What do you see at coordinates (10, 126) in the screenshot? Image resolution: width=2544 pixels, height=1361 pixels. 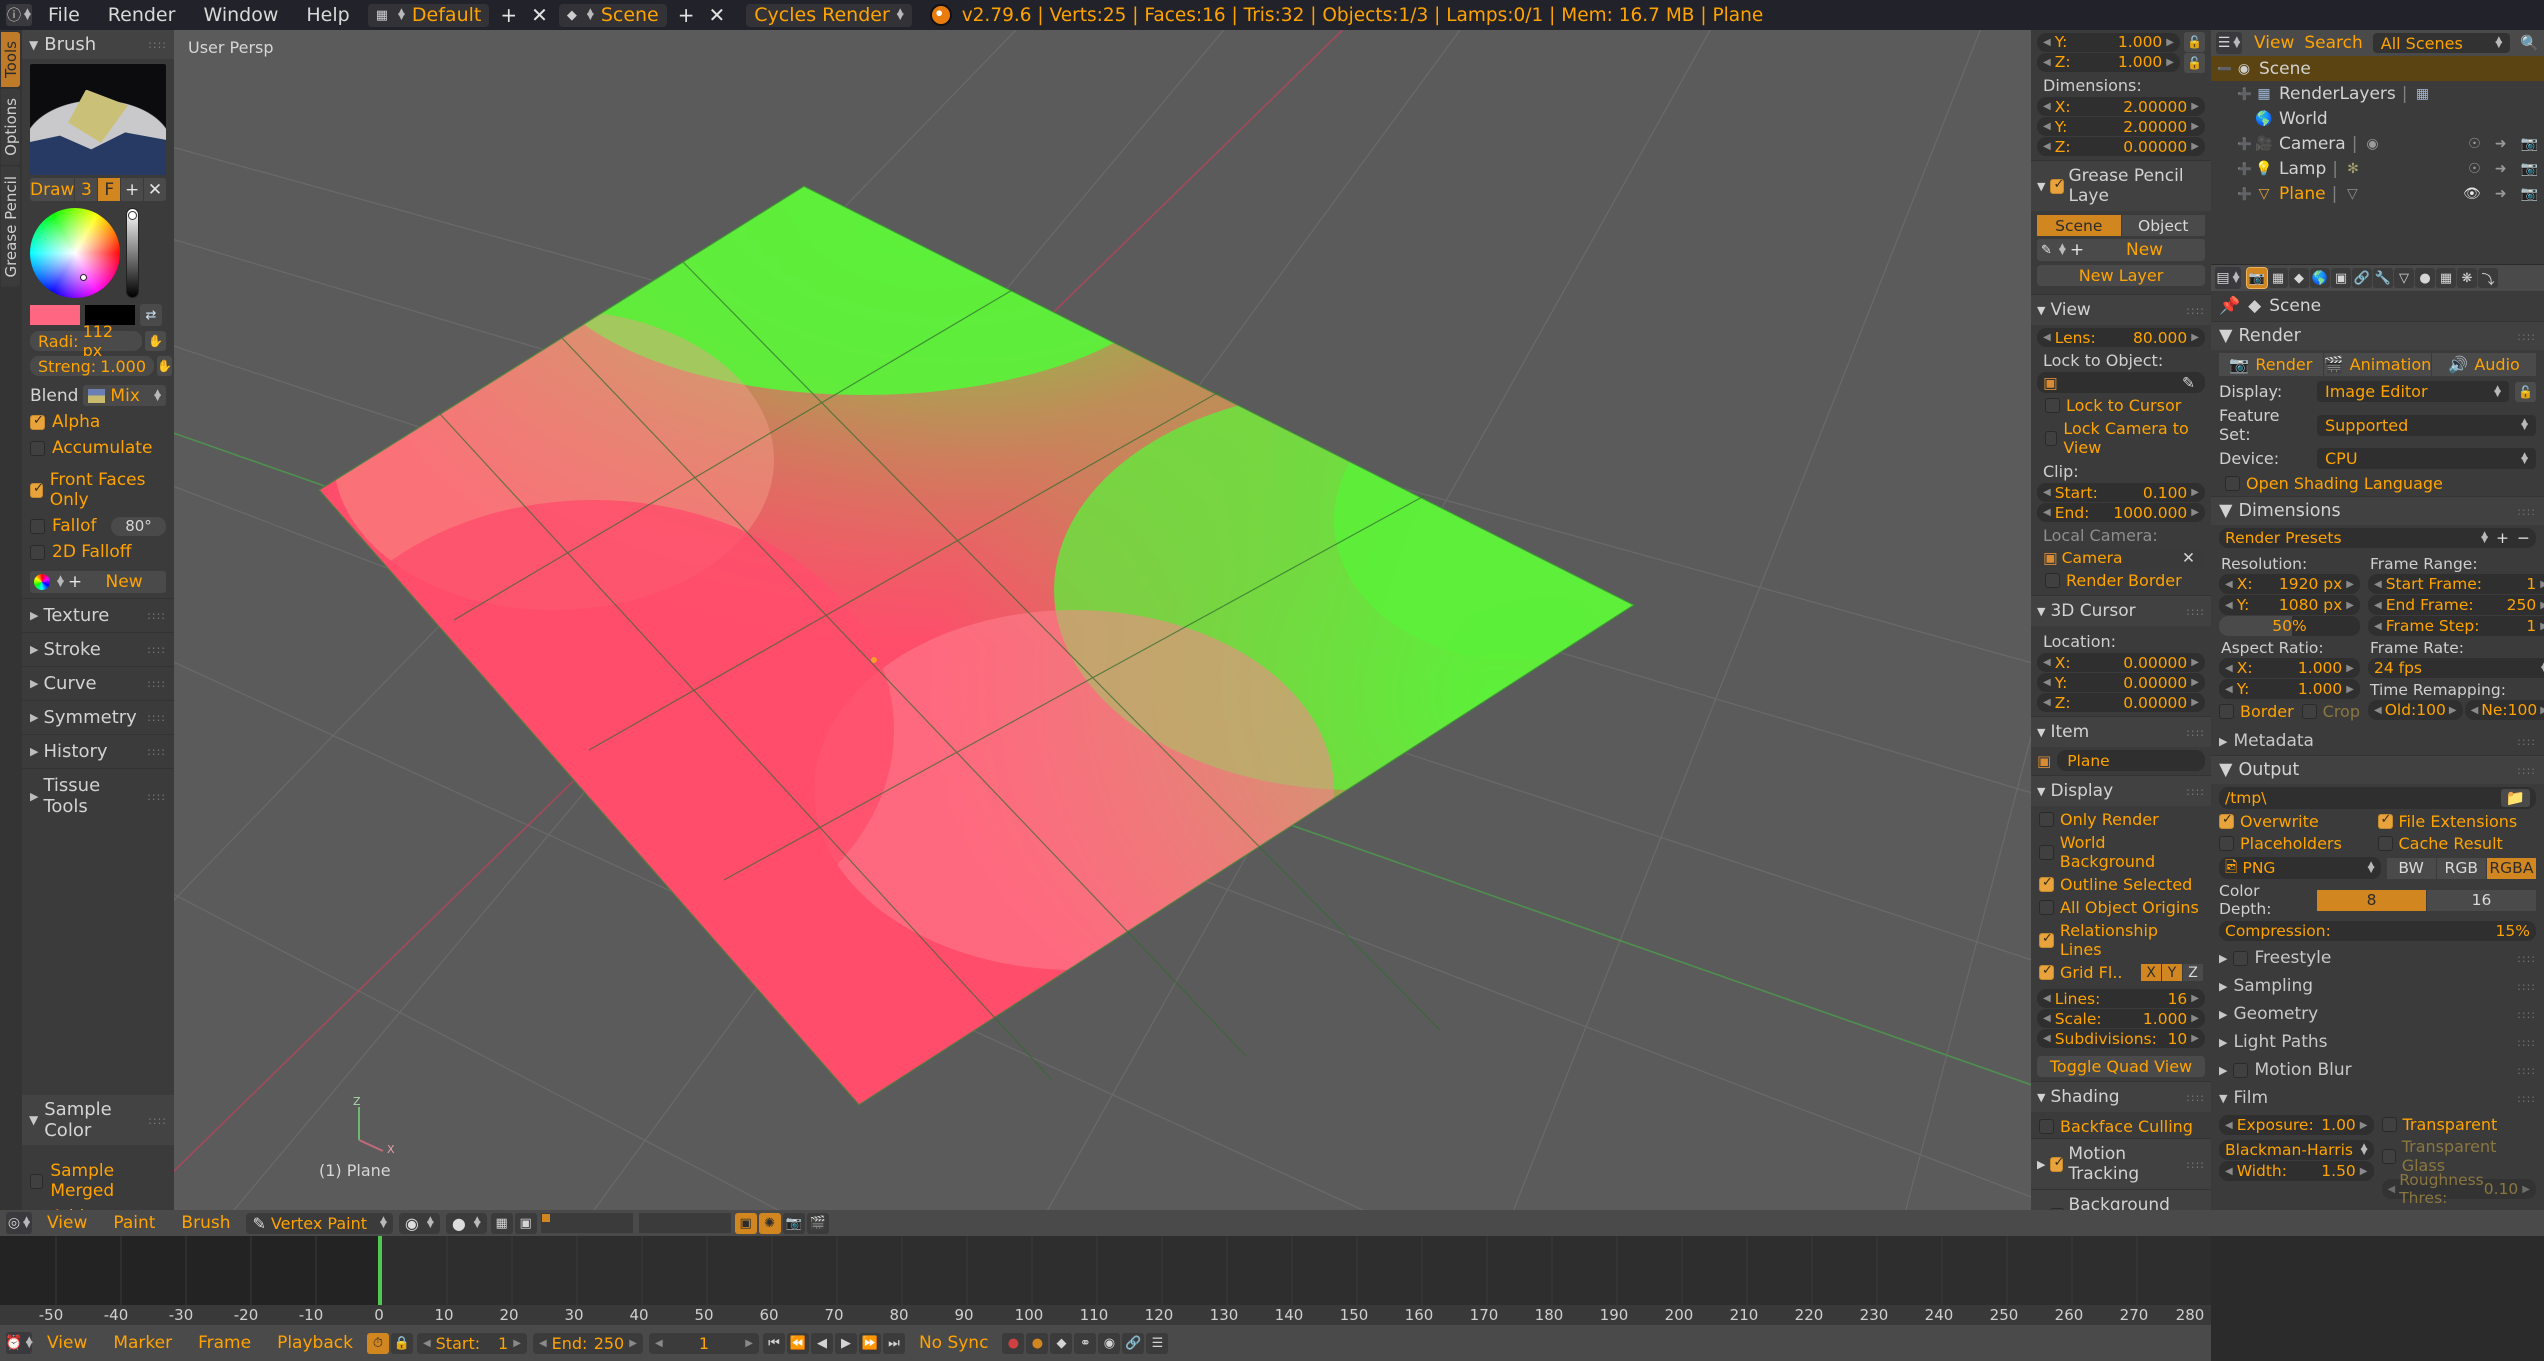 I see `tab-options: Options` at bounding box center [10, 126].